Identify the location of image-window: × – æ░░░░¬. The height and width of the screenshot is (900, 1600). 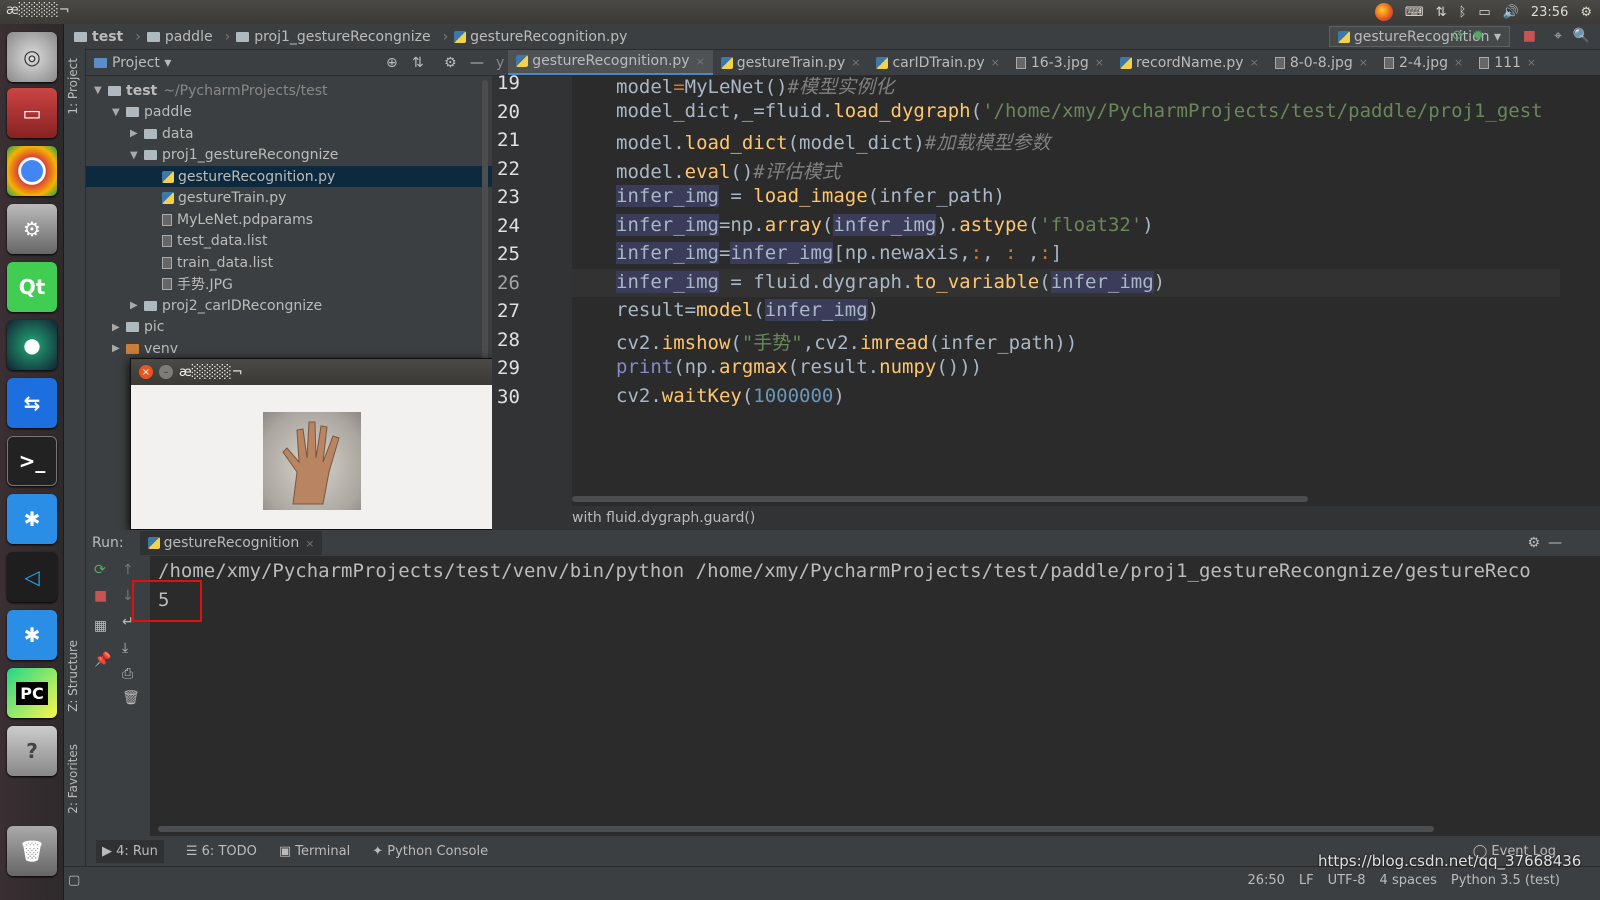
(312, 444).